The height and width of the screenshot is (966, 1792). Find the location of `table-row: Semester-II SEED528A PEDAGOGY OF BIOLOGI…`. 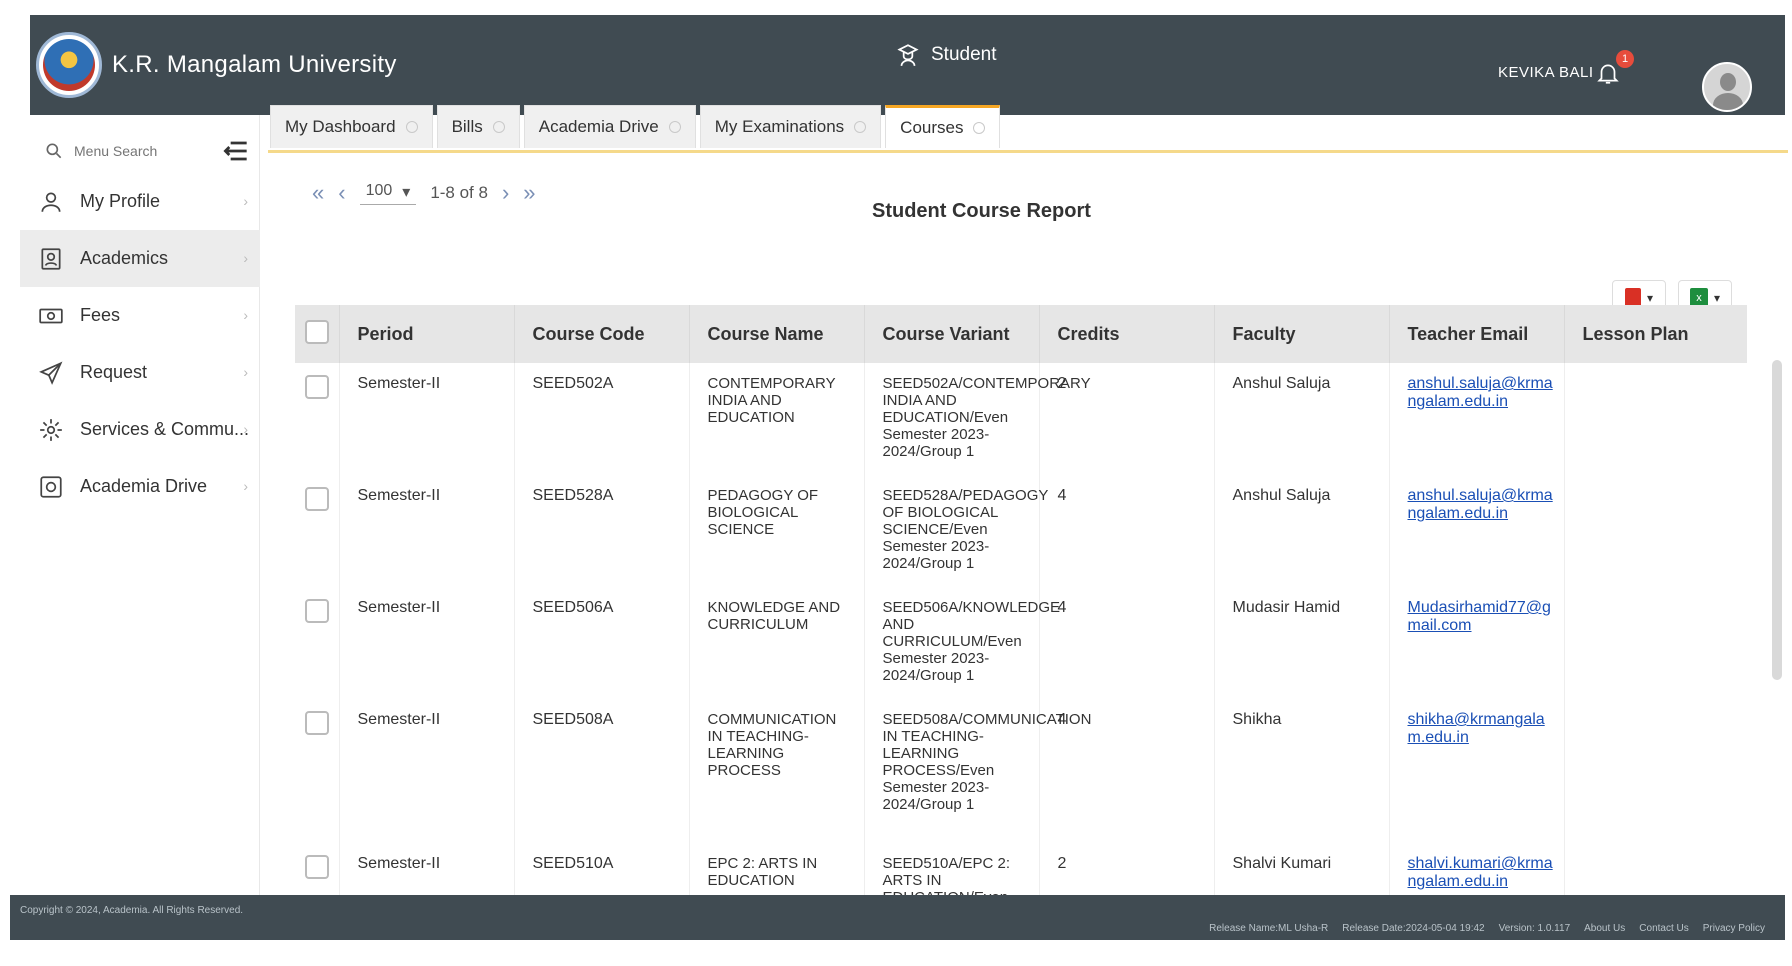

table-row: Semester-II SEED528A PEDAGOGY OF BIOLOGI… is located at coordinates (1021, 531).